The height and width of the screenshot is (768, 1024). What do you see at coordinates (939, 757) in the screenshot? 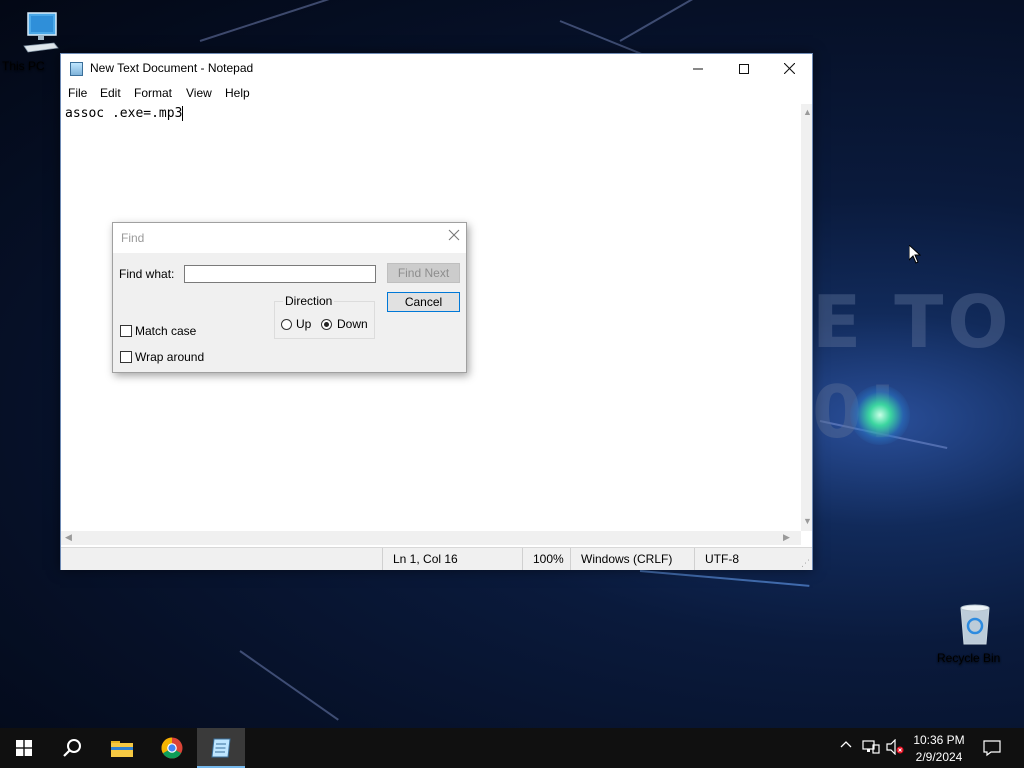
I see `clock-date: 2/9/2024` at bounding box center [939, 757].